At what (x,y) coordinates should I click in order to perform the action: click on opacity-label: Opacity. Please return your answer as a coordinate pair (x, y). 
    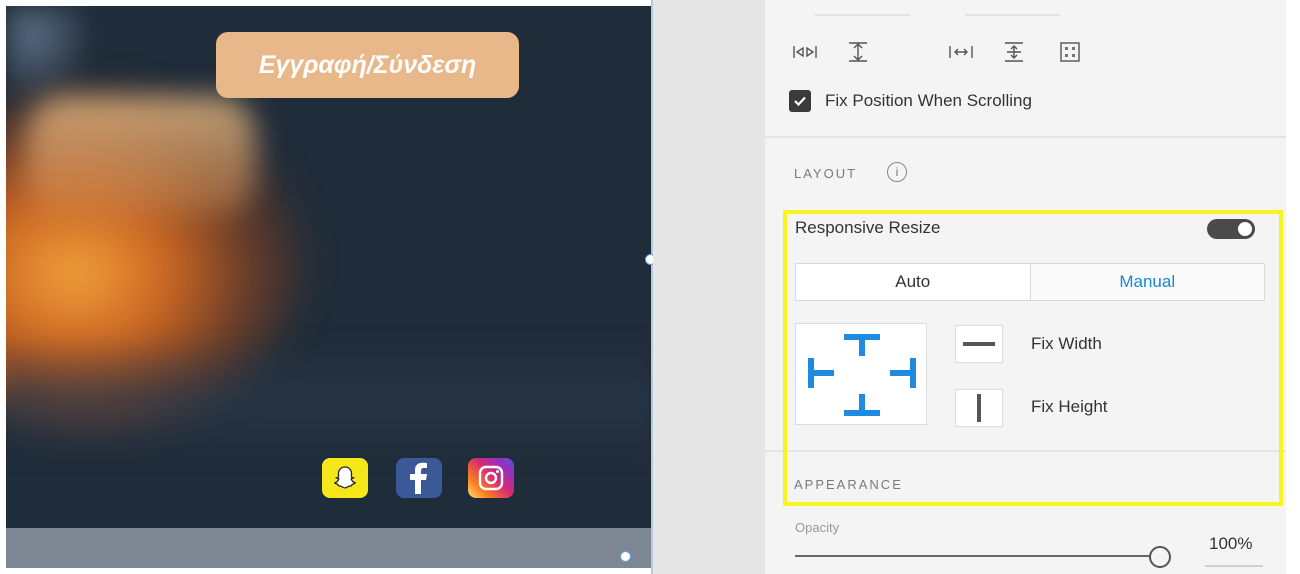
    Looking at the image, I should click on (817, 527).